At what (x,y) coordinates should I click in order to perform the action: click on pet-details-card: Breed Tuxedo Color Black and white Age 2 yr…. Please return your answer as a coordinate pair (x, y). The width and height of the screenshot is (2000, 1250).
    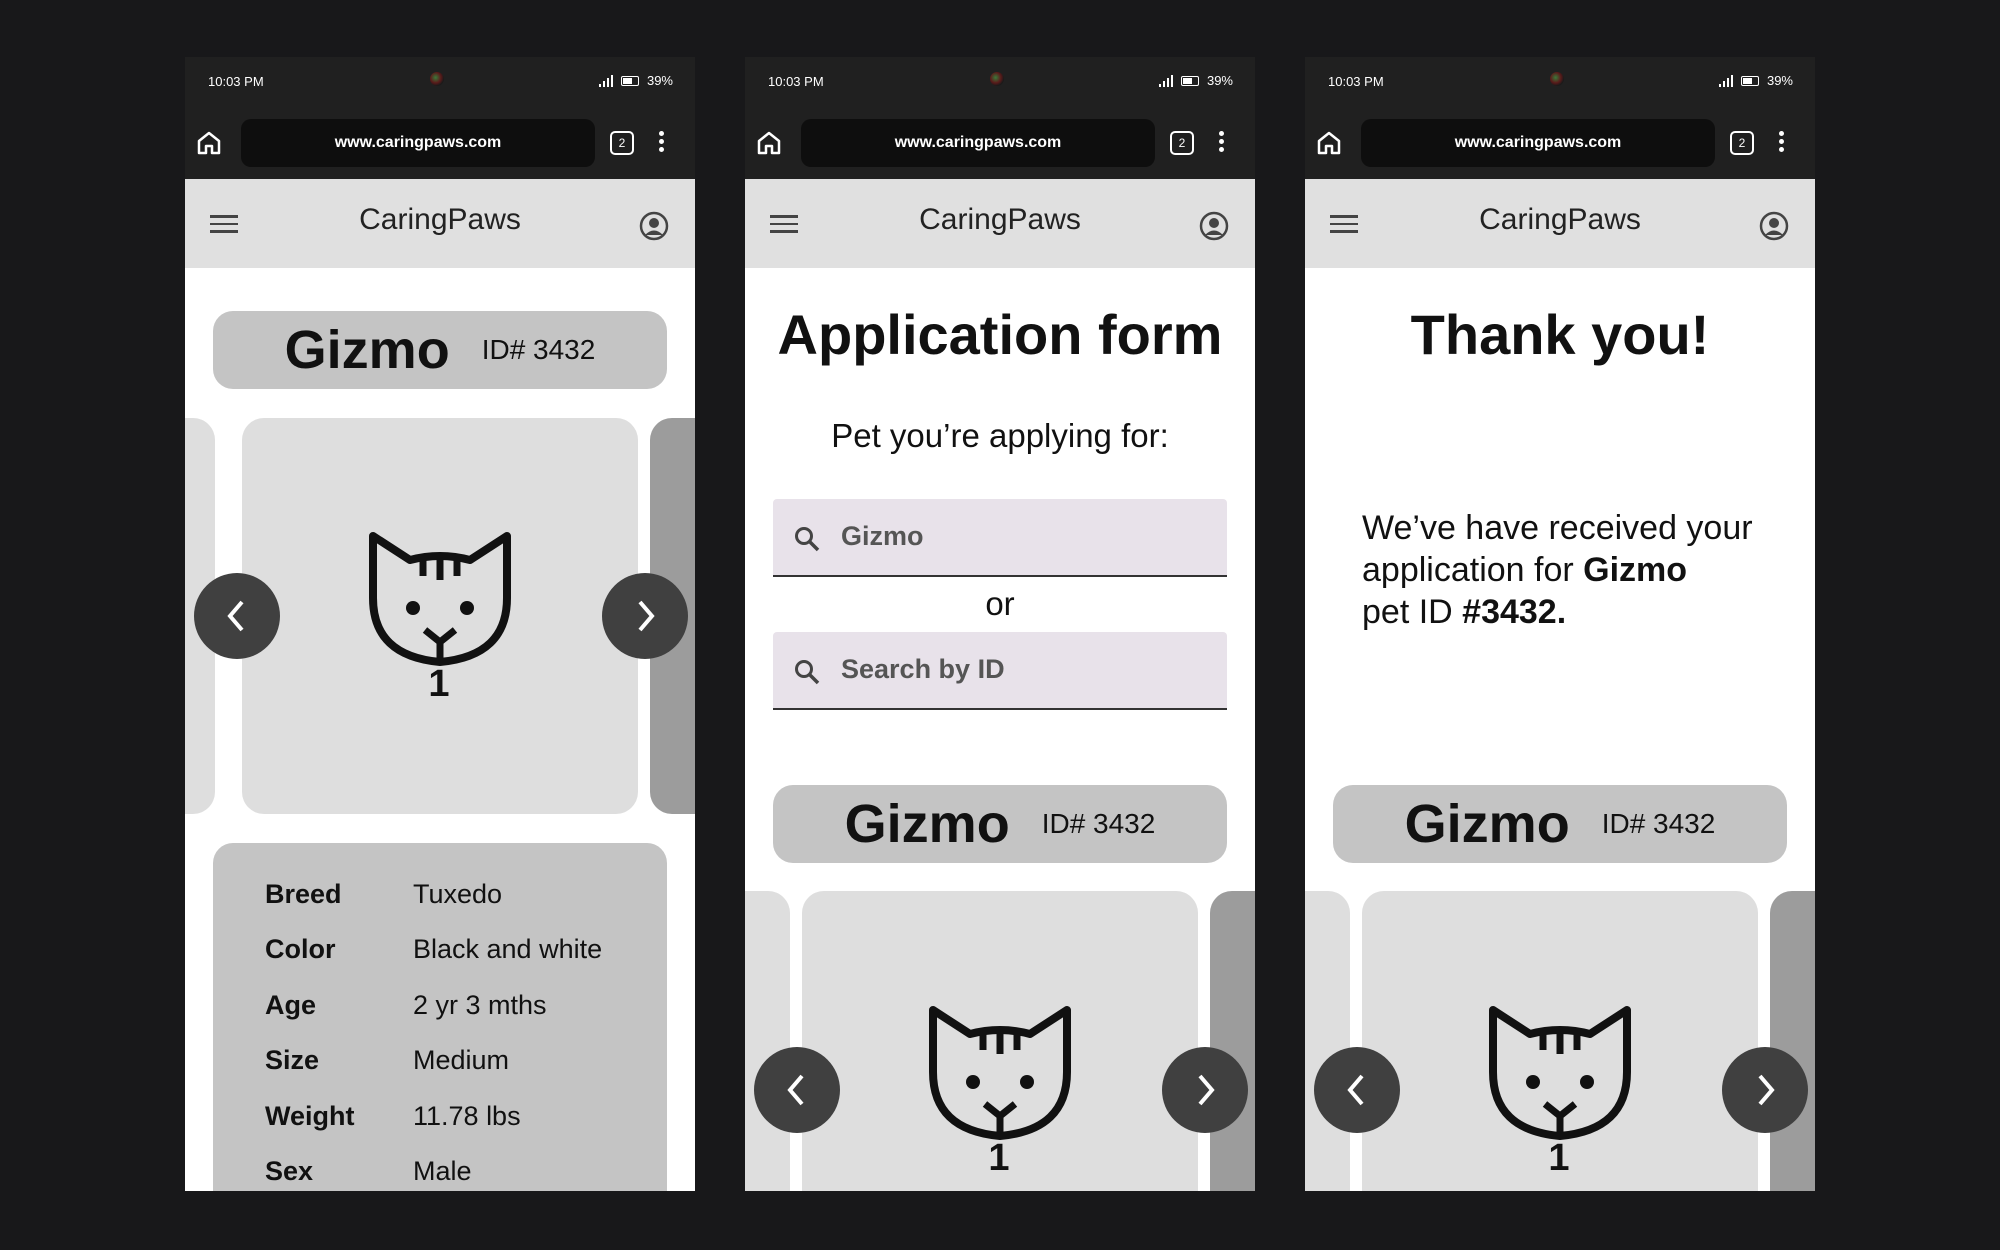
    Looking at the image, I should click on (440, 1017).